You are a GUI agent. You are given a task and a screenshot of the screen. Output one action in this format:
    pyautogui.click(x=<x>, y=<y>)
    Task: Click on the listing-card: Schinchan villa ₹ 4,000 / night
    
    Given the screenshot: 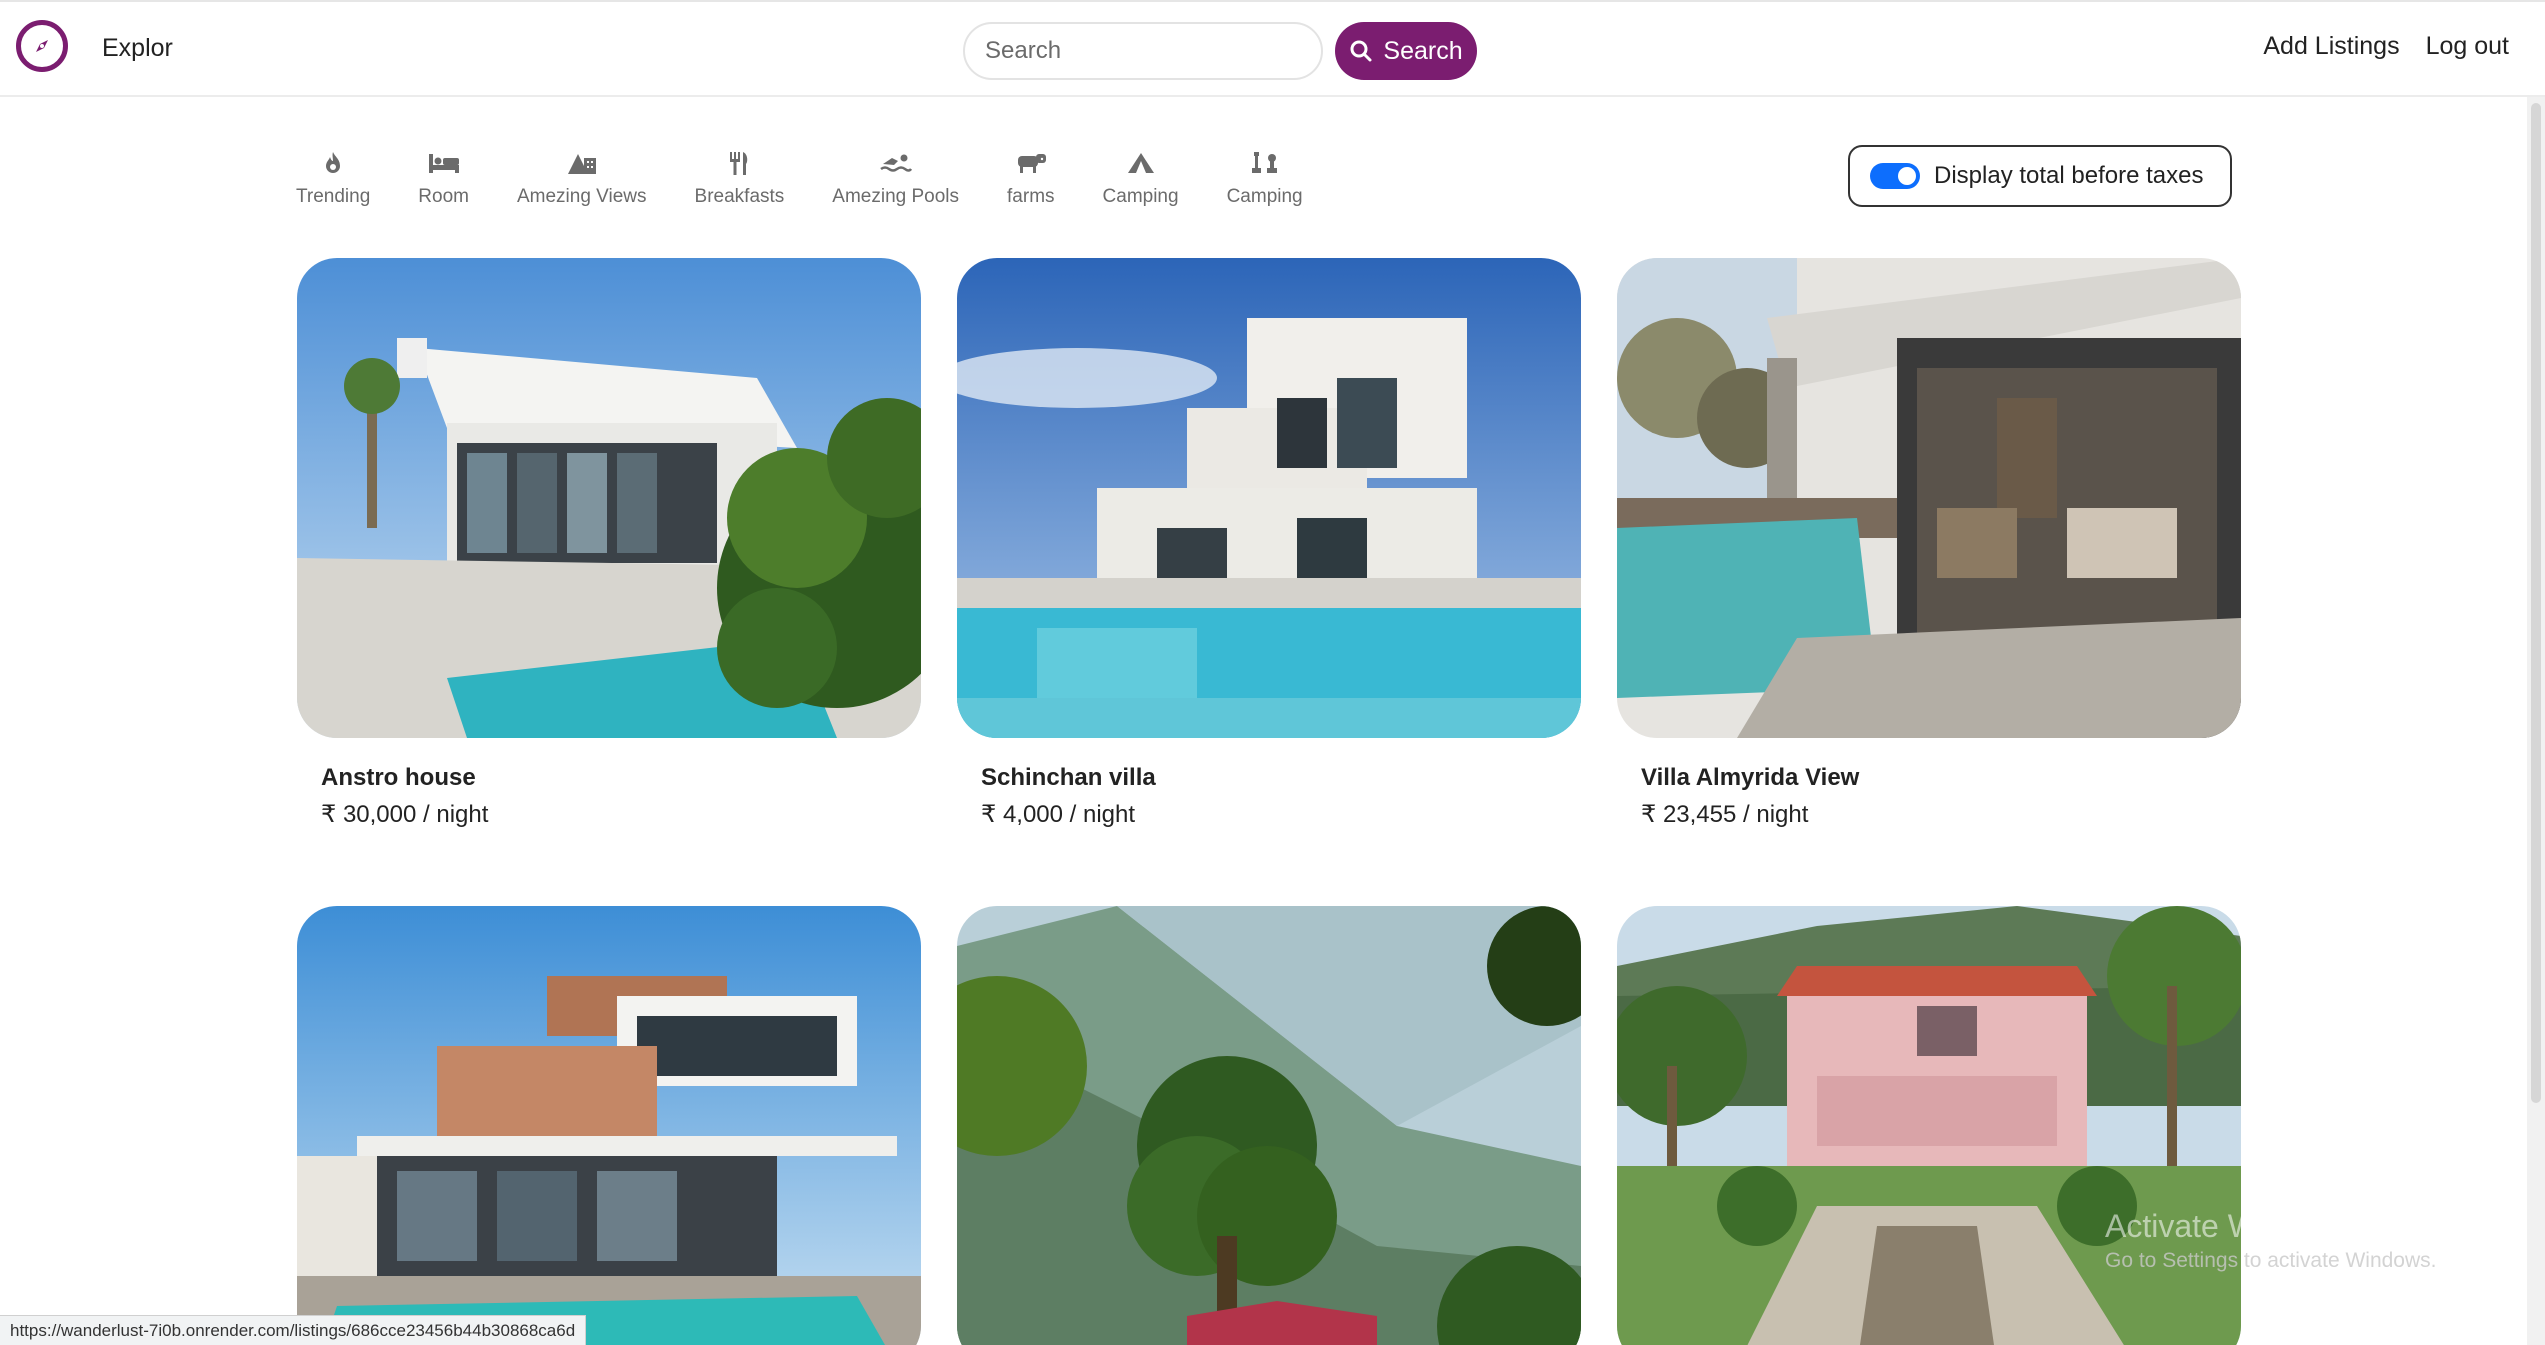 What is the action you would take?
    pyautogui.click(x=1269, y=543)
    